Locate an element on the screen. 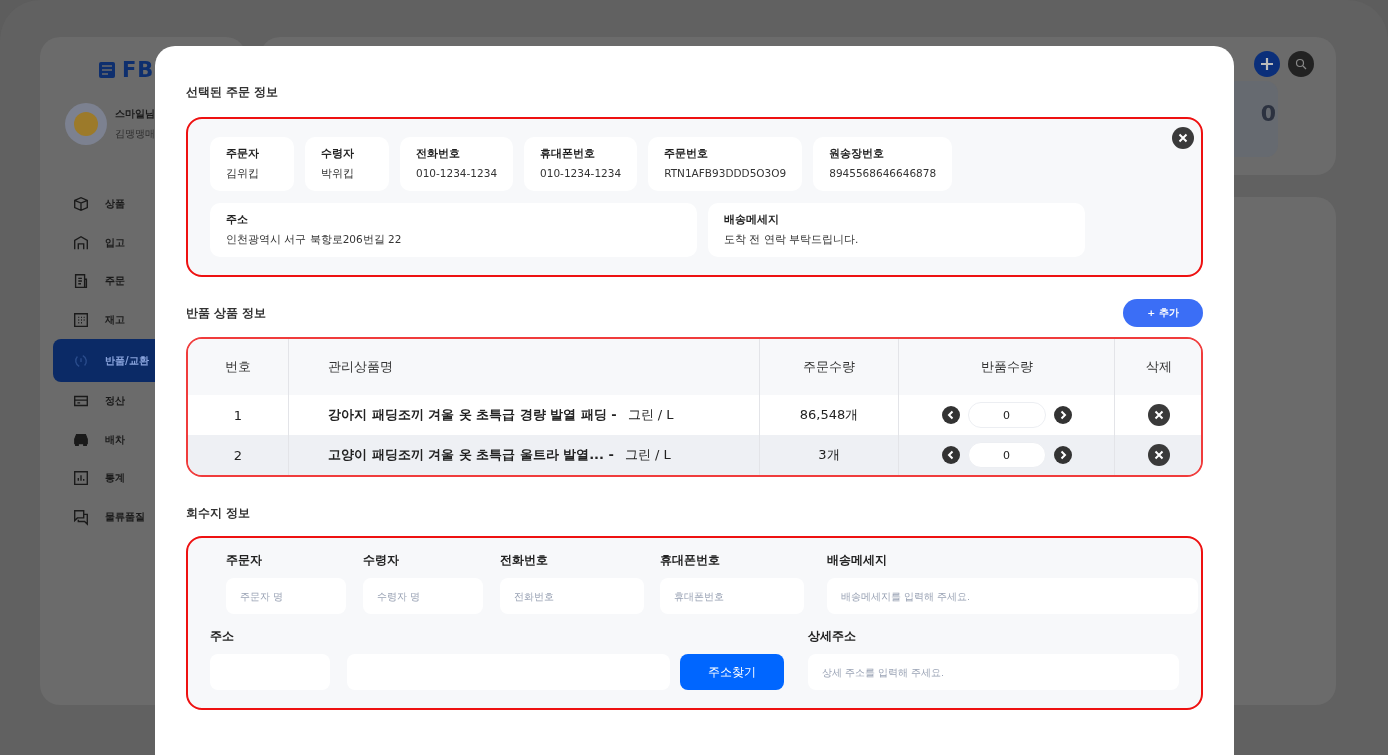  info-label: 전화번호 is located at coordinates (438, 154).